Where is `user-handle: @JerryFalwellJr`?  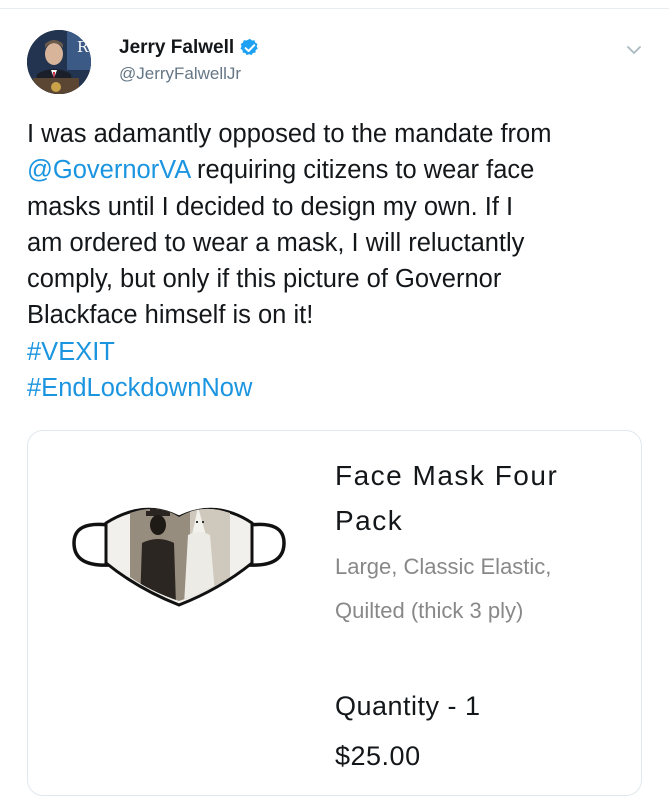
user-handle: @JerryFalwellJr is located at coordinates (180, 74).